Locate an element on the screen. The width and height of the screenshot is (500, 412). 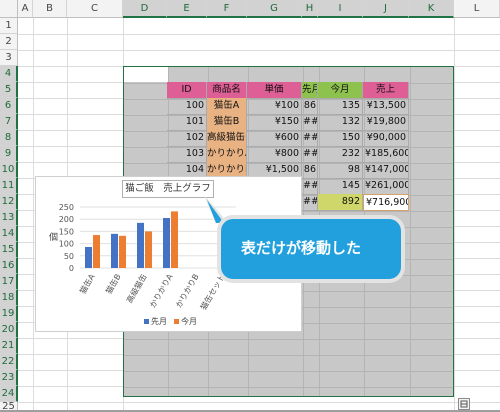
cell-sales: ¥185,600 is located at coordinates (386, 154).